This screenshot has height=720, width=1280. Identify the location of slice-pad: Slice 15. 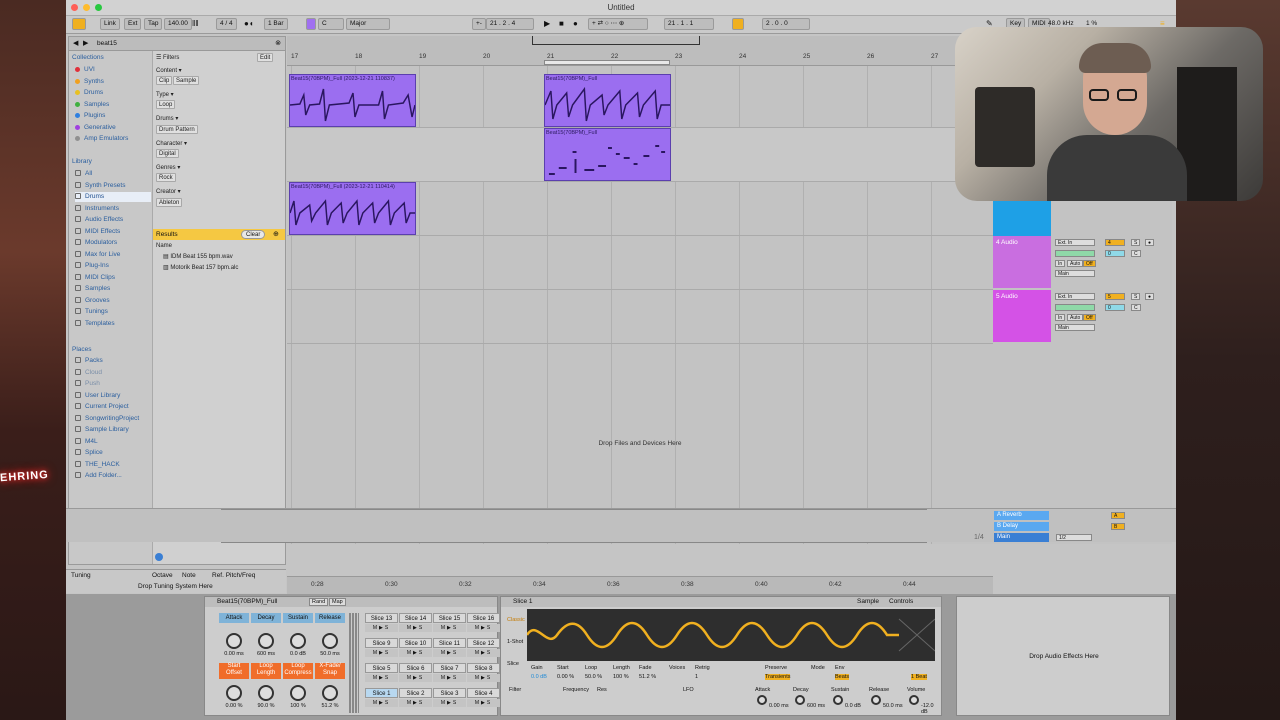
(449, 618).